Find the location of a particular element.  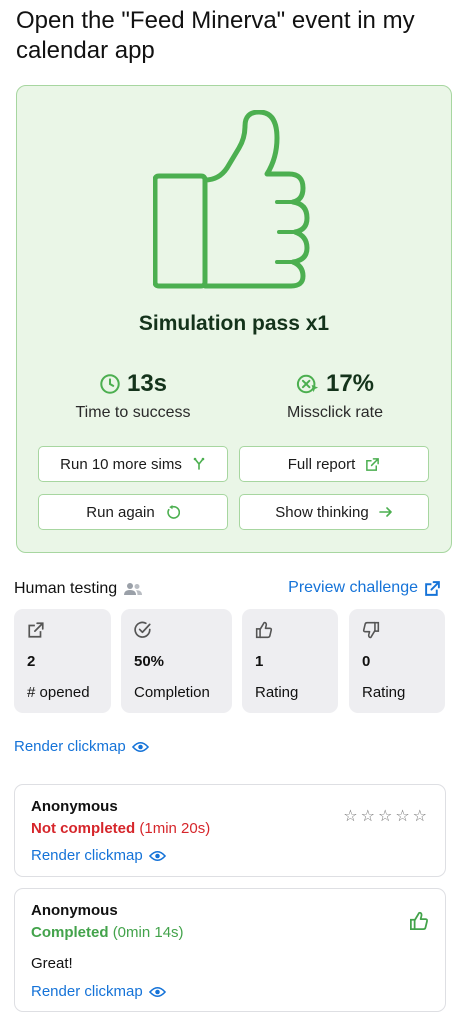

run-again-label: Run again is located at coordinates (120, 512).